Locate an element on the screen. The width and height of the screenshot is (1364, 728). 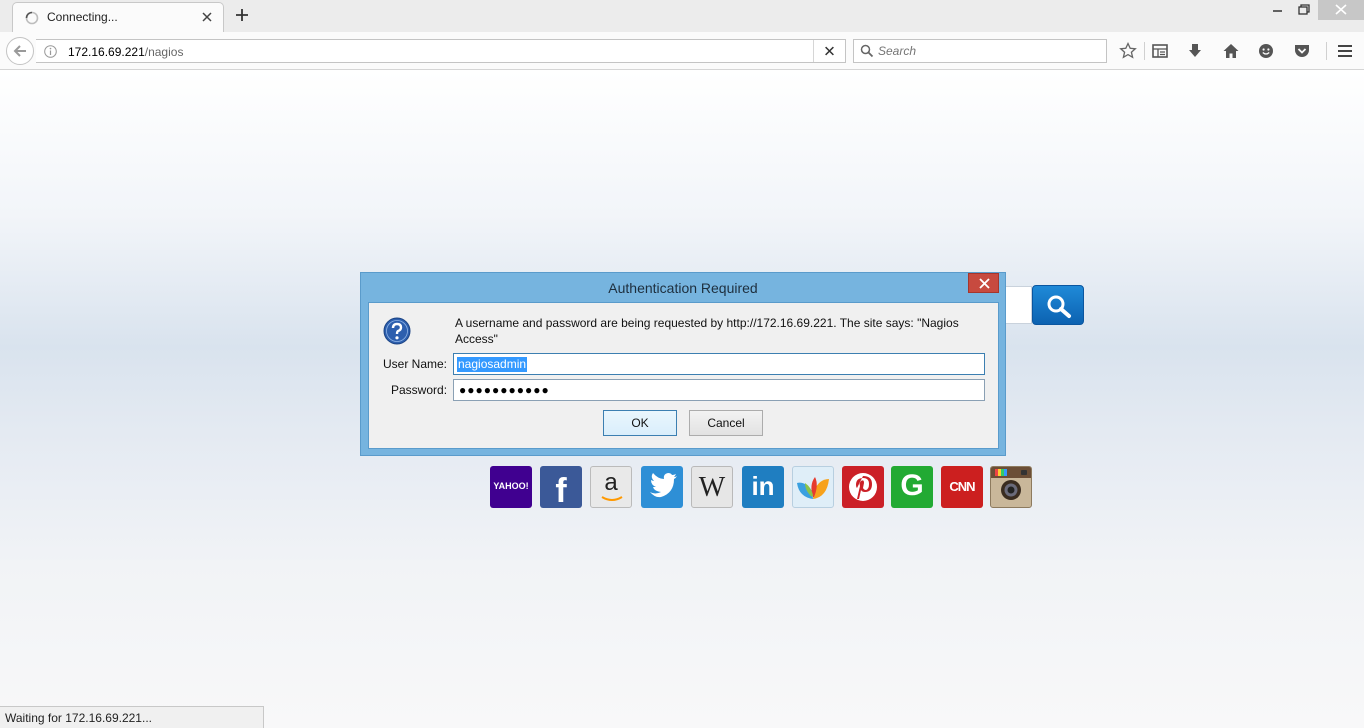
facebook-logo: f is located at coordinates (561, 490).